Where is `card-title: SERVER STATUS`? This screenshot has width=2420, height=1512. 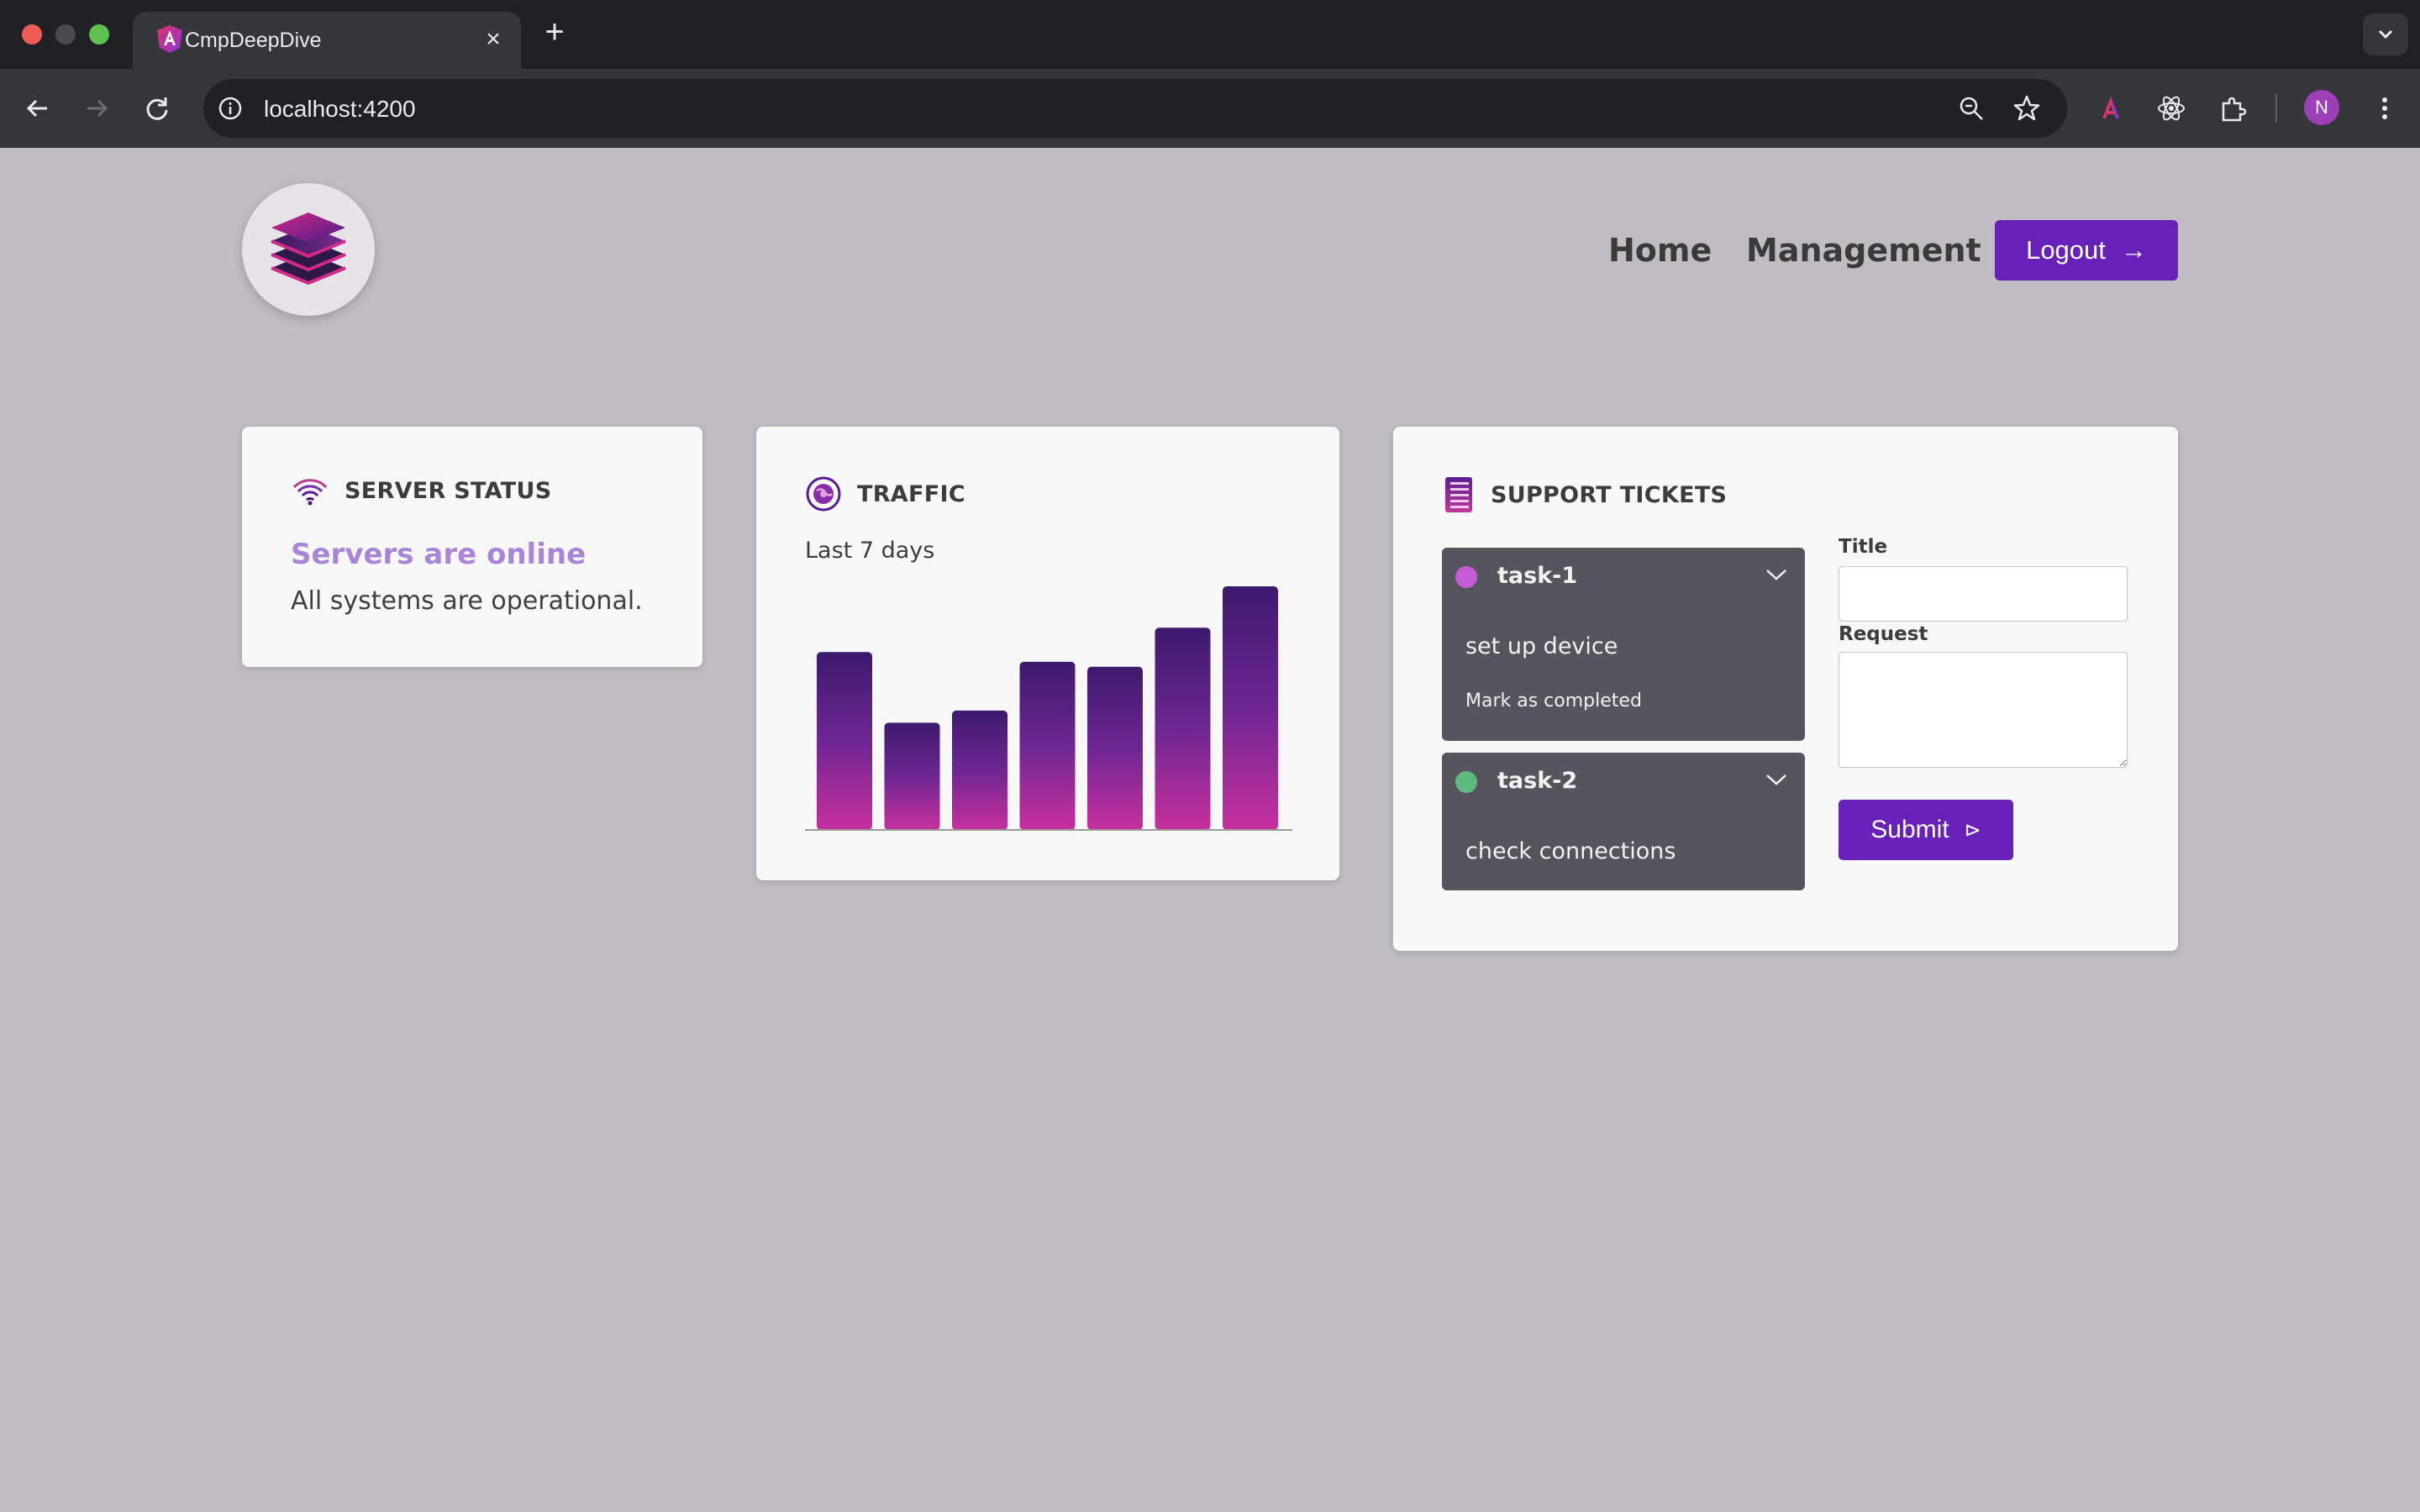 card-title: SERVER STATUS is located at coordinates (449, 490).